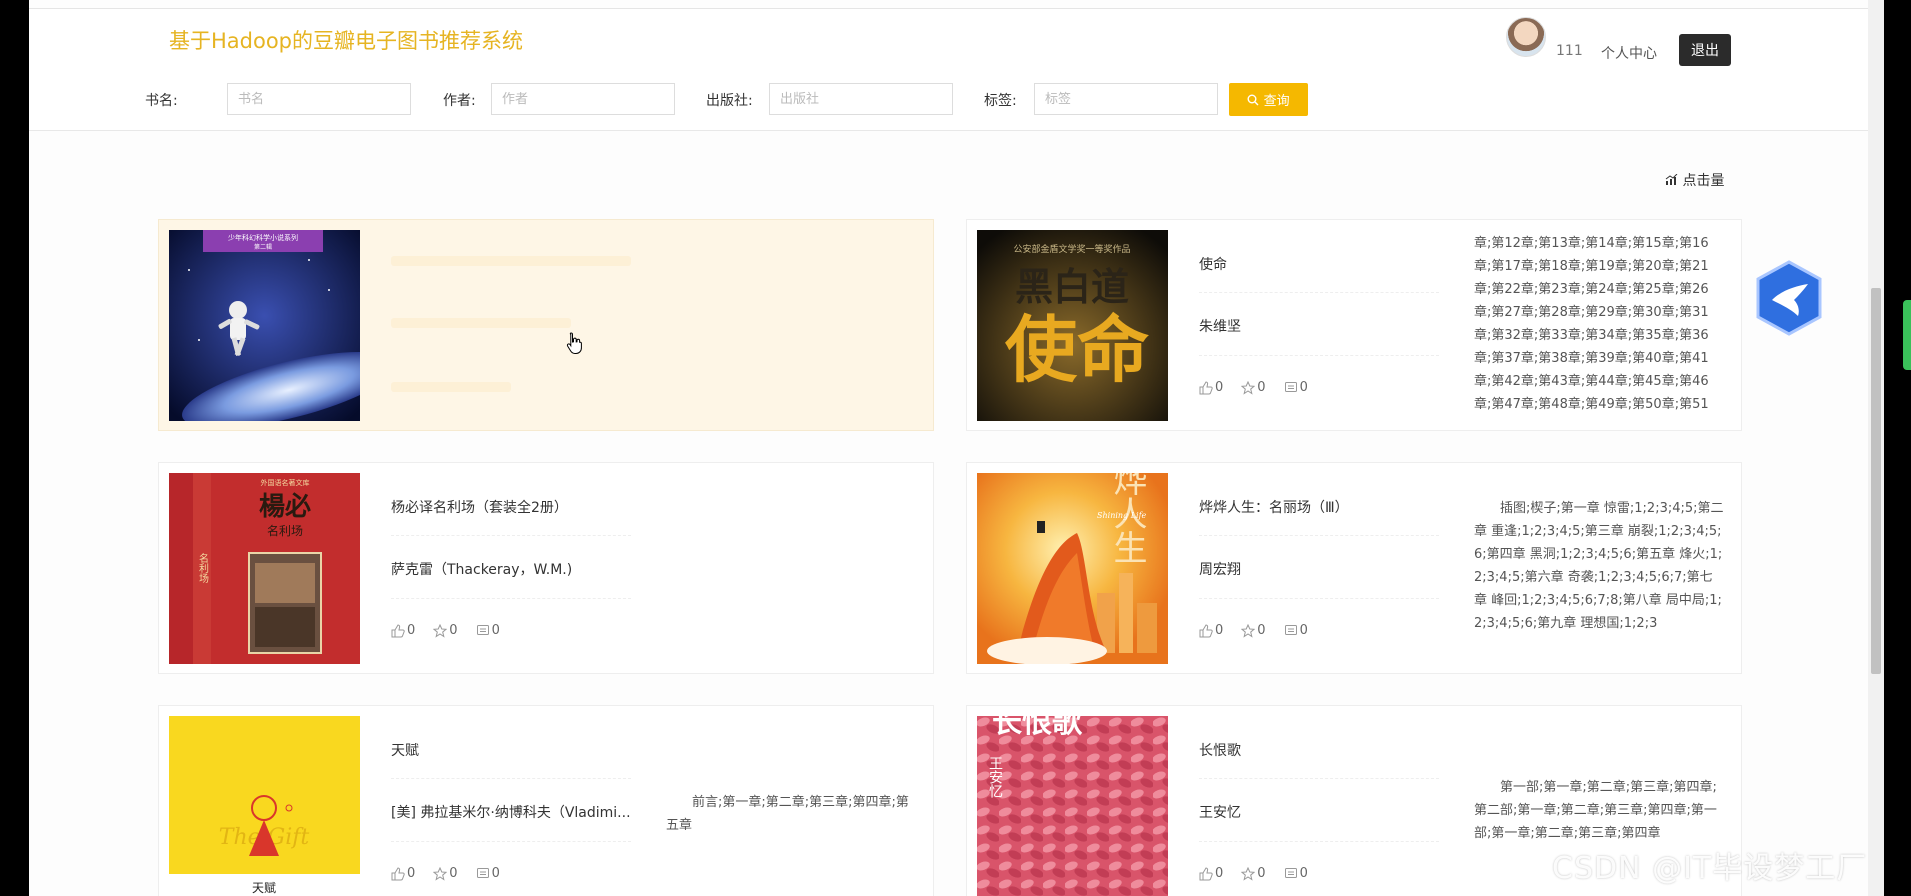 The width and height of the screenshot is (1911, 896). I want to click on book-title: 天赋, so click(405, 750).